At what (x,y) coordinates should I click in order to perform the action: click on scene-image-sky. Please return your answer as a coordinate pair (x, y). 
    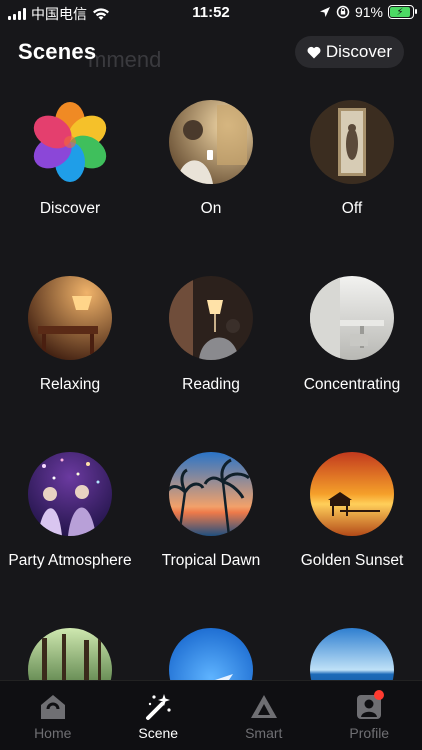
    Looking at the image, I should click on (211, 654).